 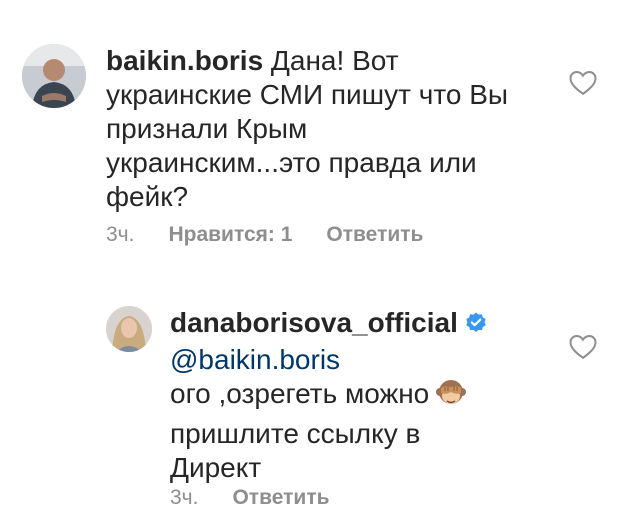 What do you see at coordinates (207, 128) in the screenshot?
I see `comment-line: признали Крым` at bounding box center [207, 128].